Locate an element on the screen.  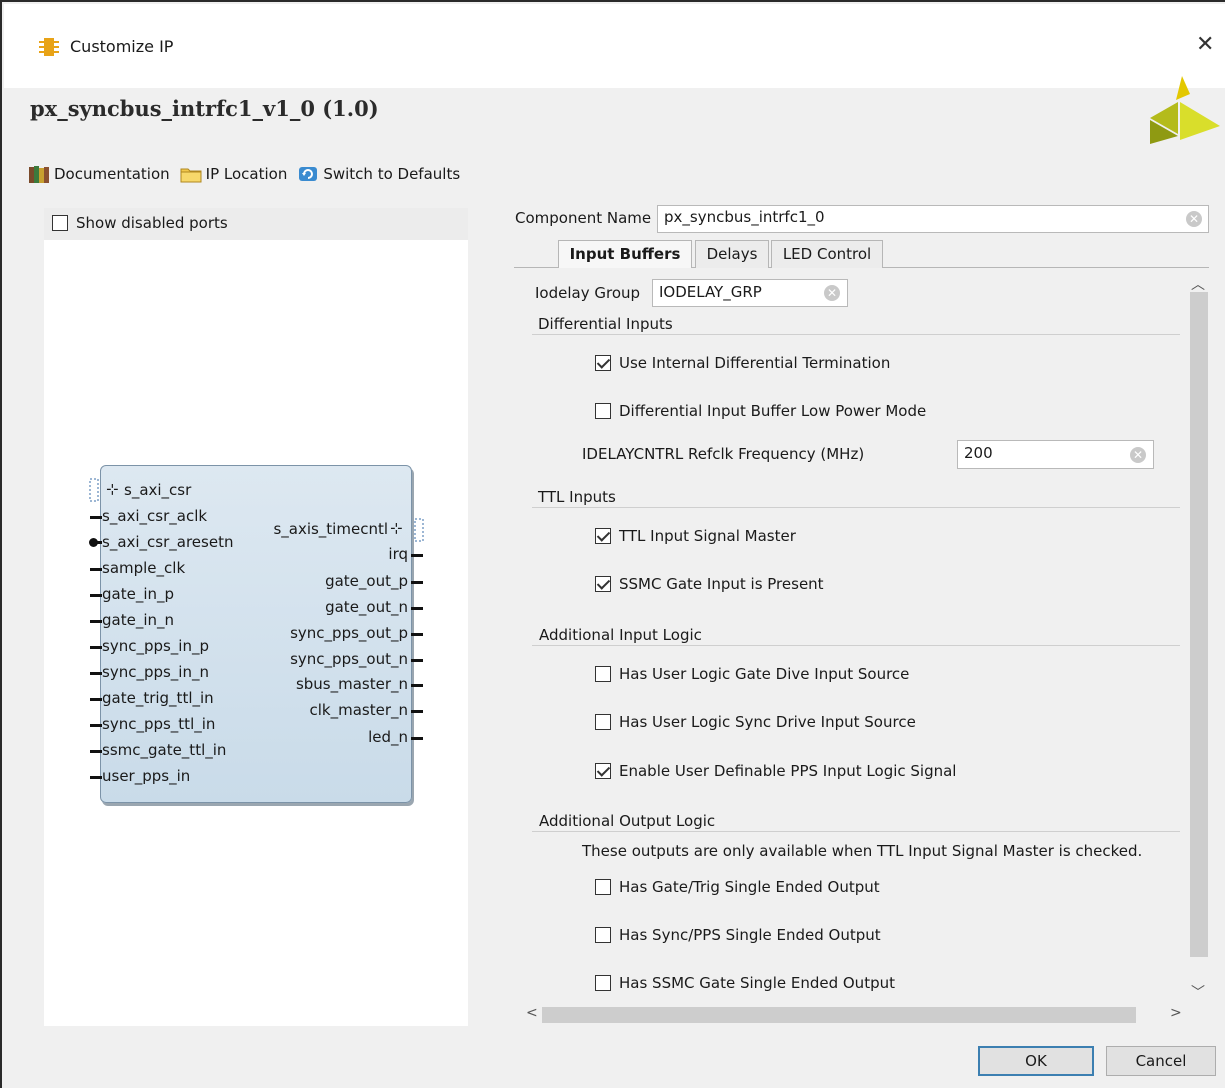
diff-low-power-option: Differential Input Buffer Low Power Mode is located at coordinates (760, 411).